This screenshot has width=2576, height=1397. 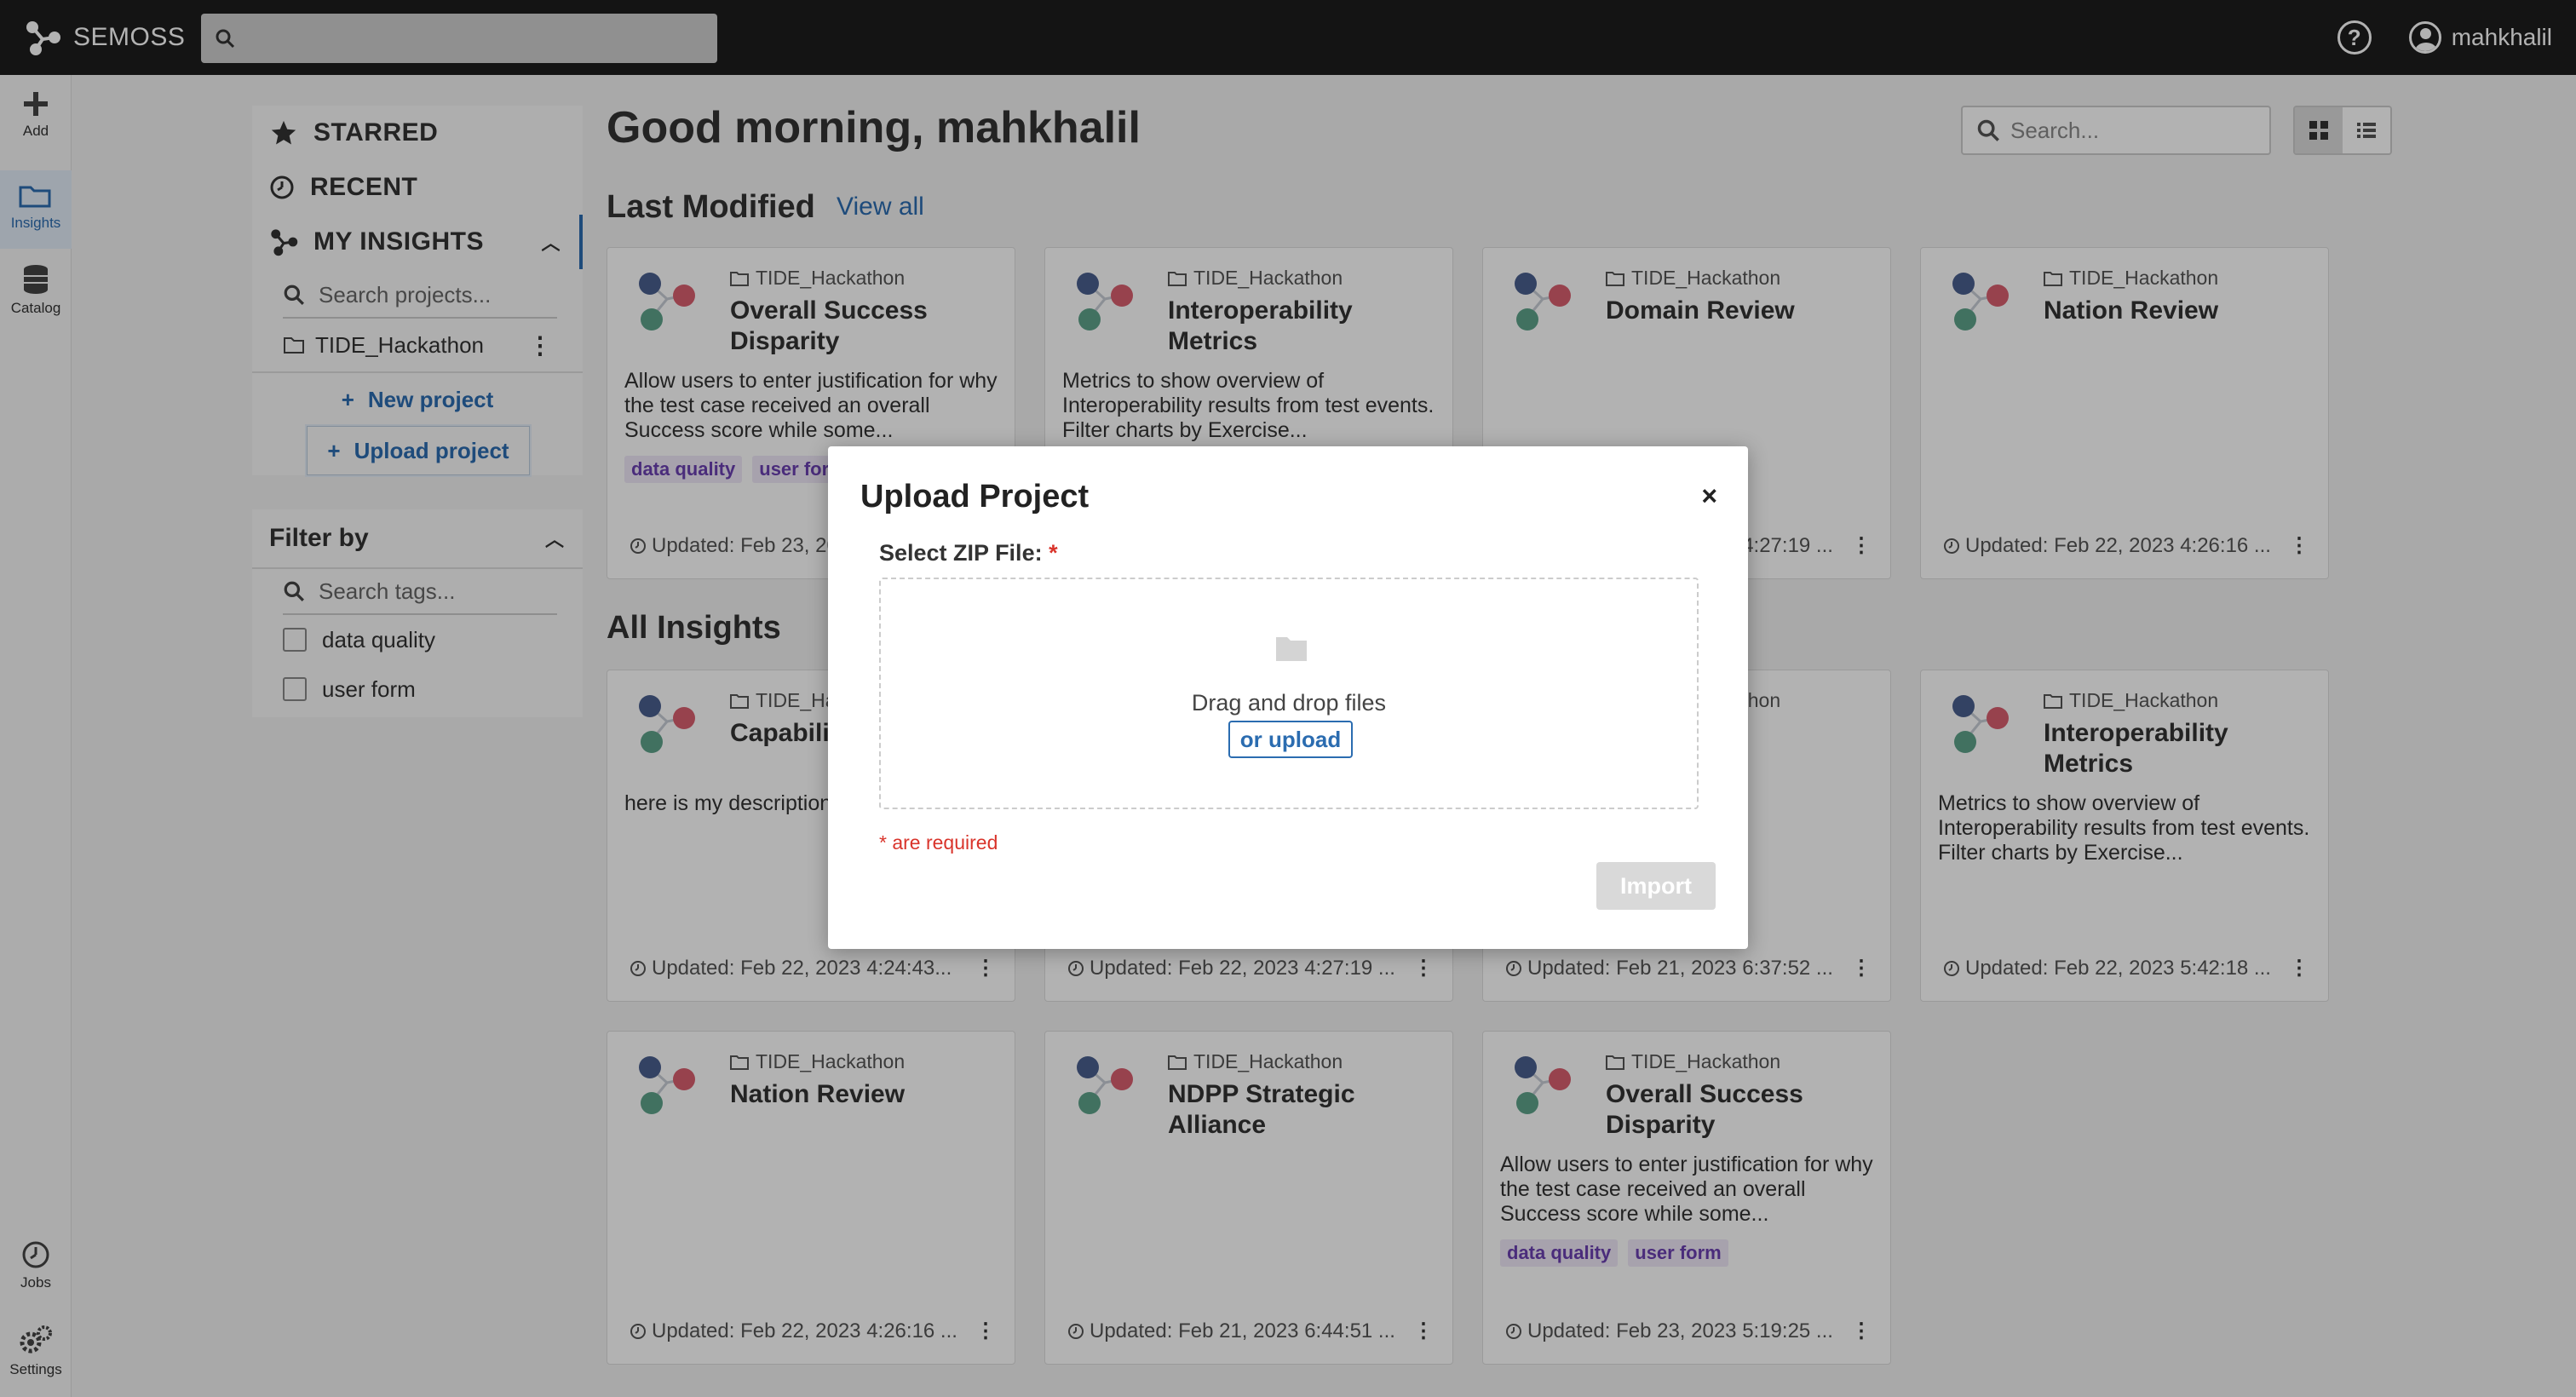 What do you see at coordinates (1054, 553) in the screenshot?
I see `required-mark: *` at bounding box center [1054, 553].